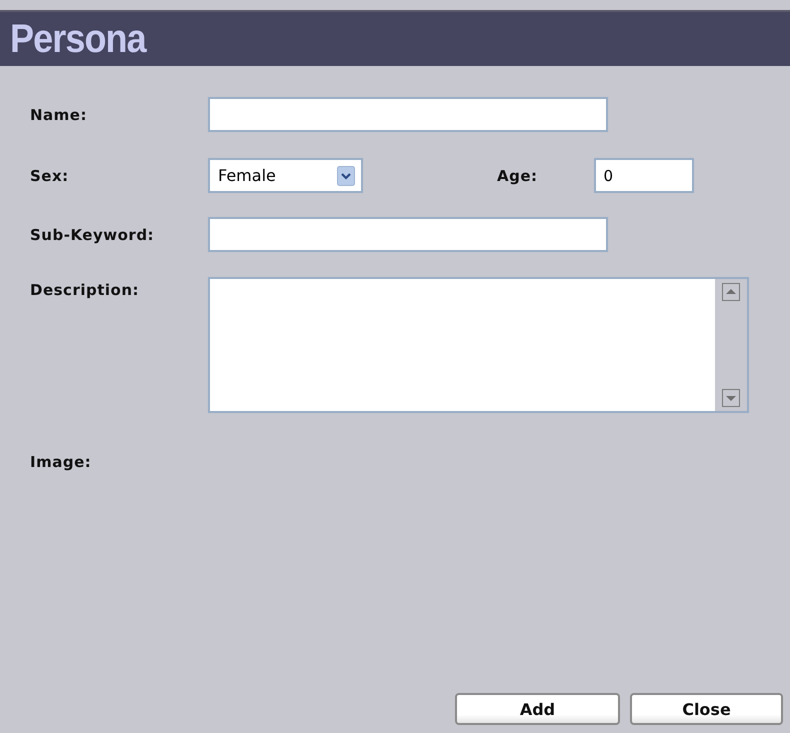 Image resolution: width=790 pixels, height=733 pixels. Describe the element at coordinates (285, 175) in the screenshot. I see `sex-dropdown: Female` at that location.